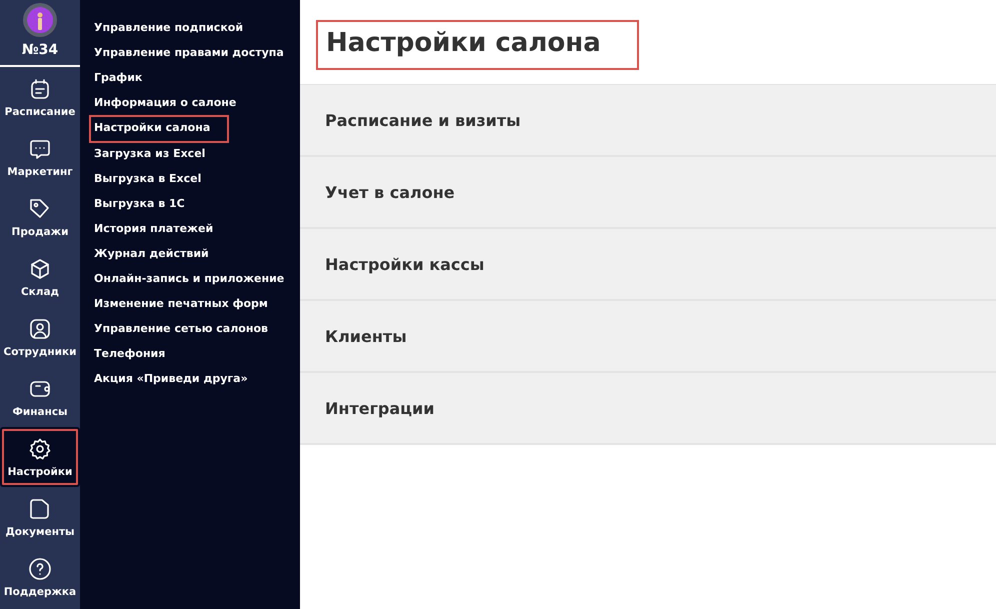 The image size is (996, 609). Describe the element at coordinates (648, 121) in the screenshot. I see `settings-section-row: Расписание и визиты` at that location.